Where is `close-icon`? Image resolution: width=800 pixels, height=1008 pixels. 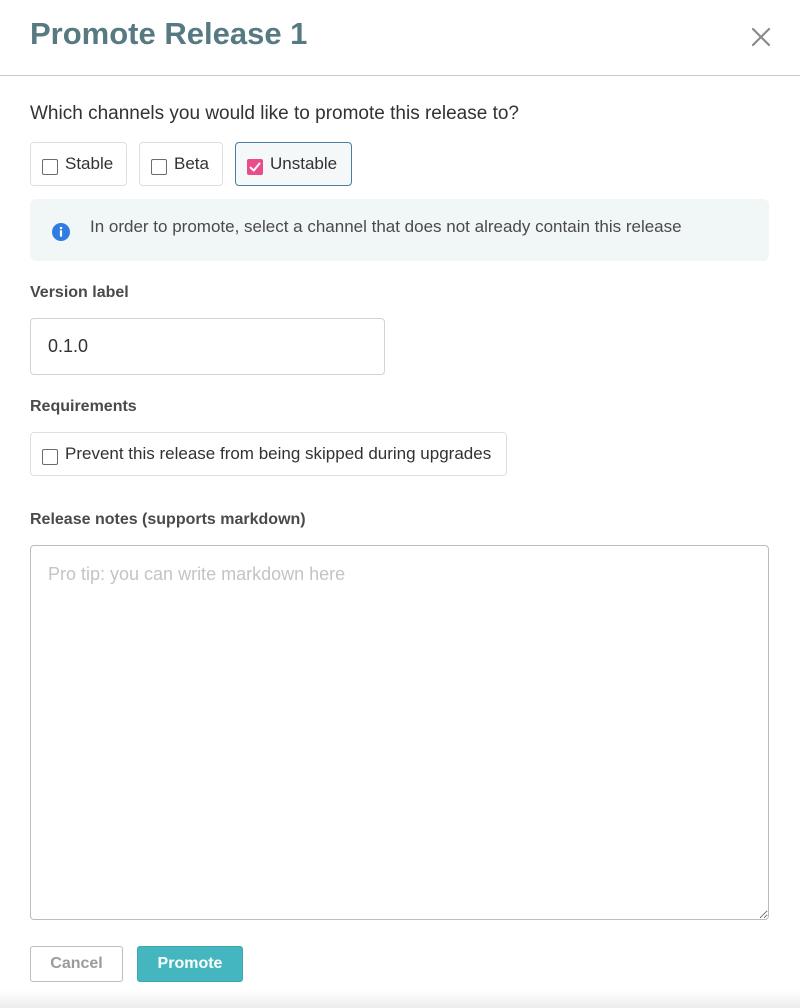
close-icon is located at coordinates (761, 37).